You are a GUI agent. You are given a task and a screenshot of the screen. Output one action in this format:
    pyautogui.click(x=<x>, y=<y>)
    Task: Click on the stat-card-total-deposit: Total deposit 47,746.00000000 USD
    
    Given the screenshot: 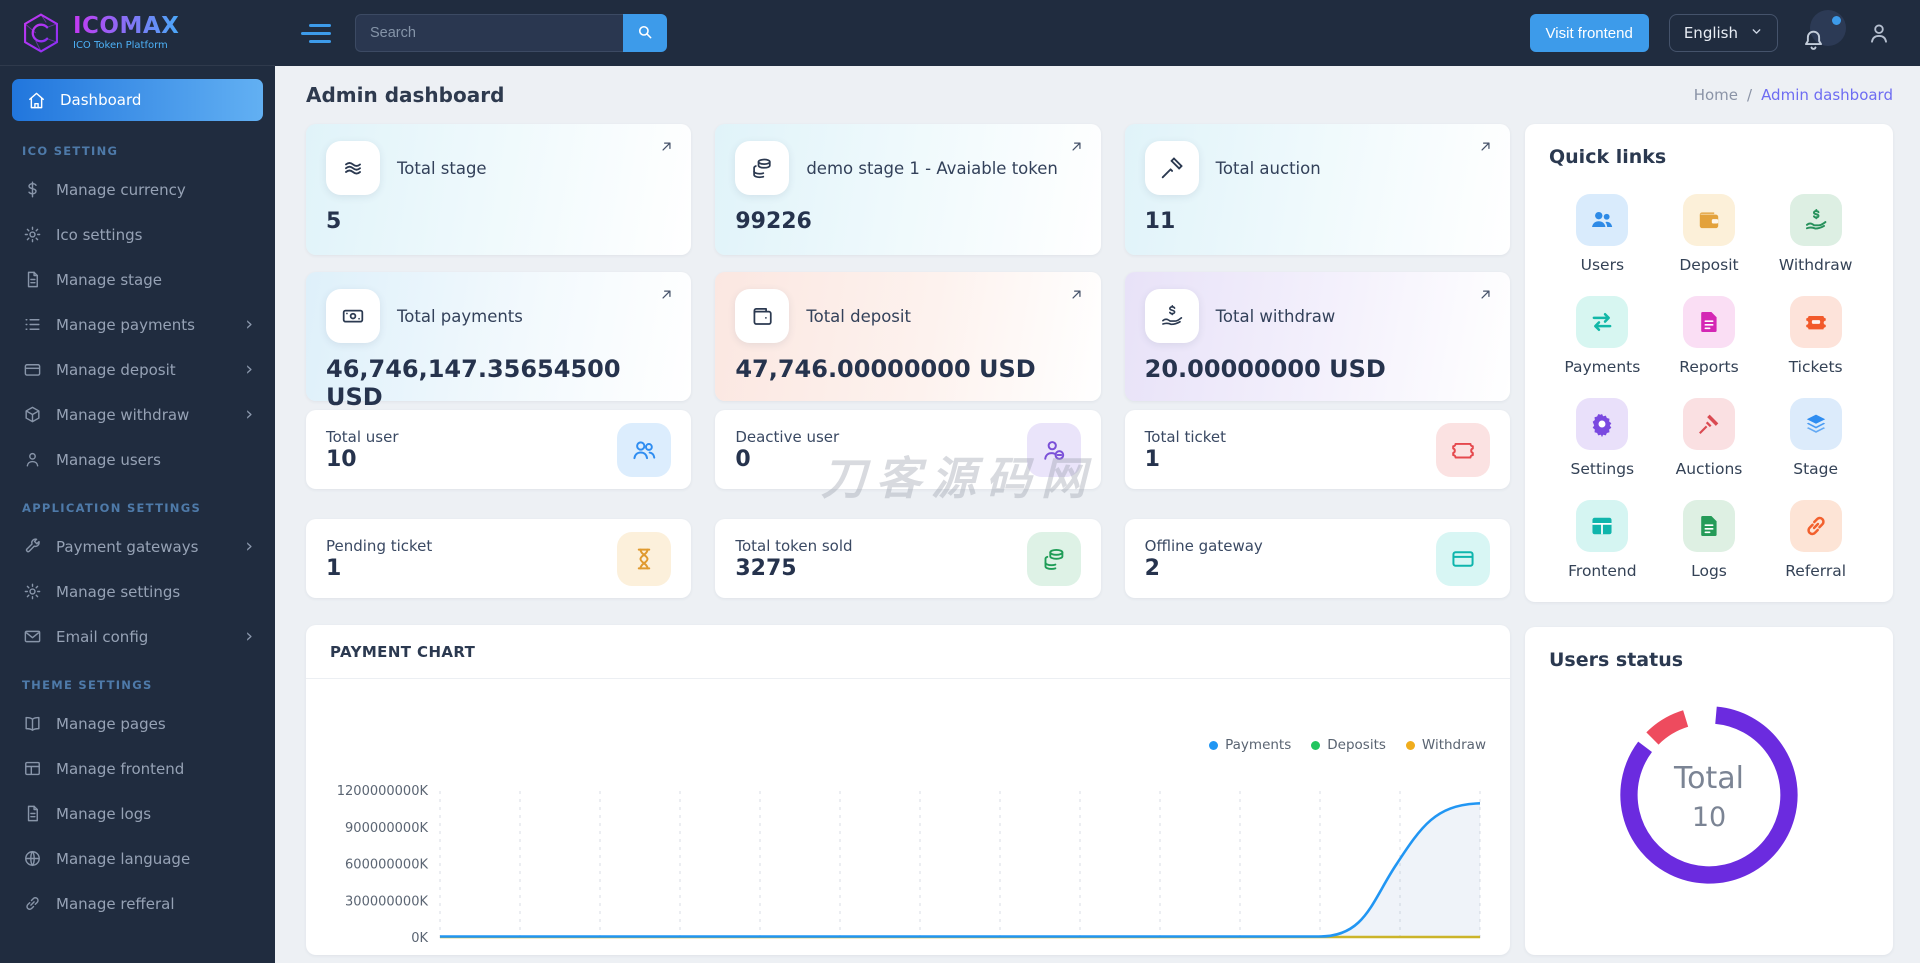 What is the action you would take?
    pyautogui.click(x=908, y=336)
    